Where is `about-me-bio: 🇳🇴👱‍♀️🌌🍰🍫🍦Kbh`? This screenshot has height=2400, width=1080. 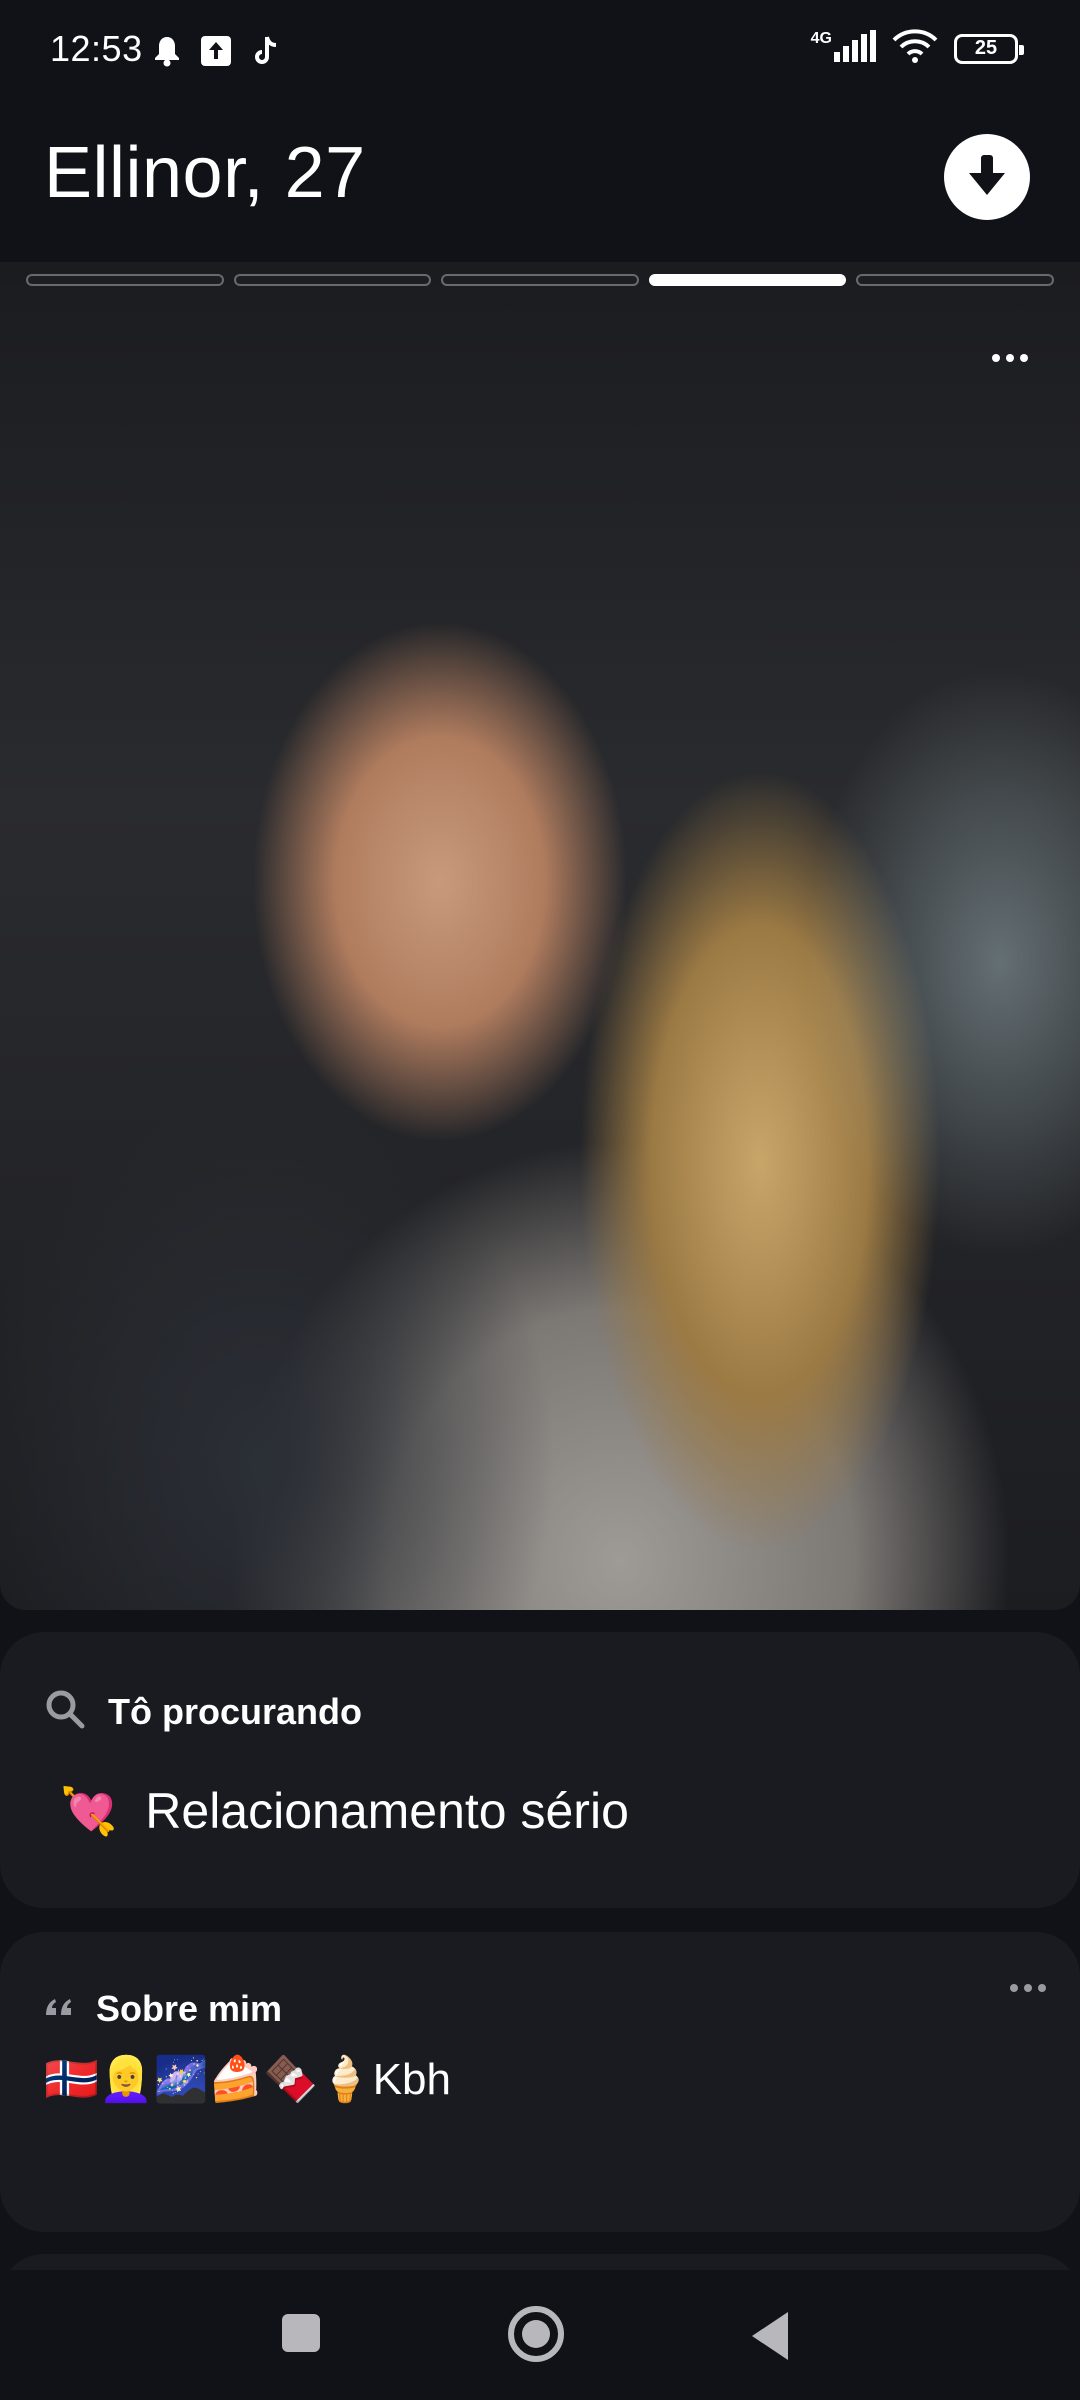
about-me-bio: 🇳🇴👱‍♀️🌌🍰🍫🍦Kbh is located at coordinates (247, 2079).